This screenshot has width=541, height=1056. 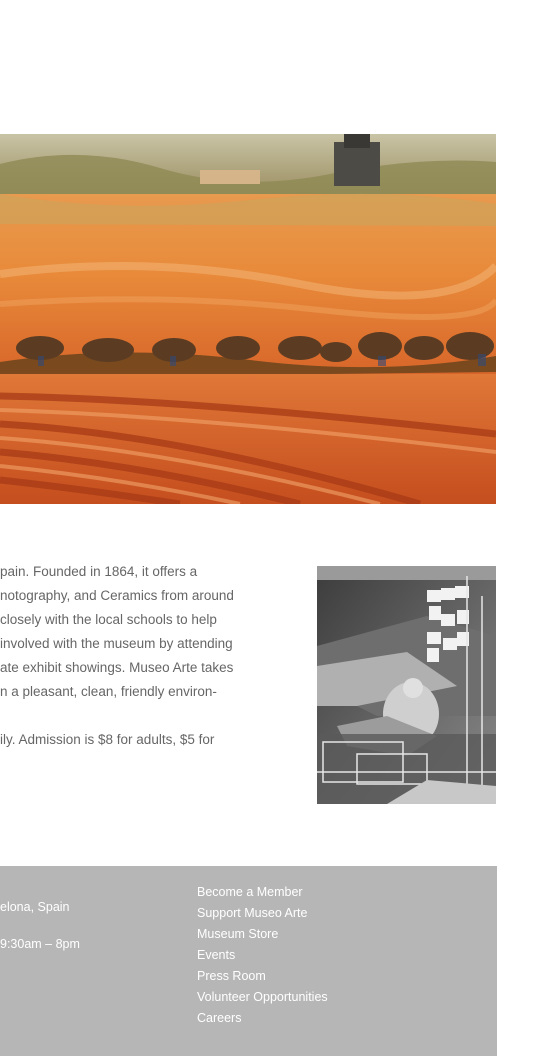 I want to click on footer-link-volunteer: Volunteer Opportunities, so click(x=262, y=999).